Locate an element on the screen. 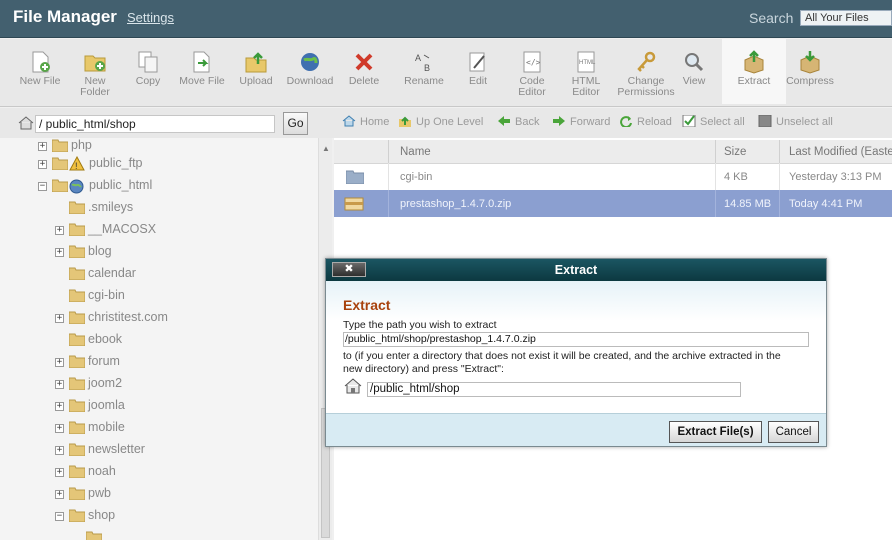 The height and width of the screenshot is (540, 892). up-one-level-link: Up One Level is located at coordinates (440, 121).